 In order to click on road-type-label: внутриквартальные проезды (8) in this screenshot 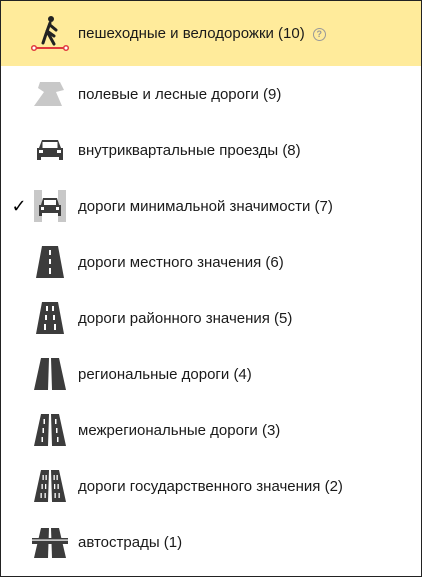, I will do `click(189, 150)`.